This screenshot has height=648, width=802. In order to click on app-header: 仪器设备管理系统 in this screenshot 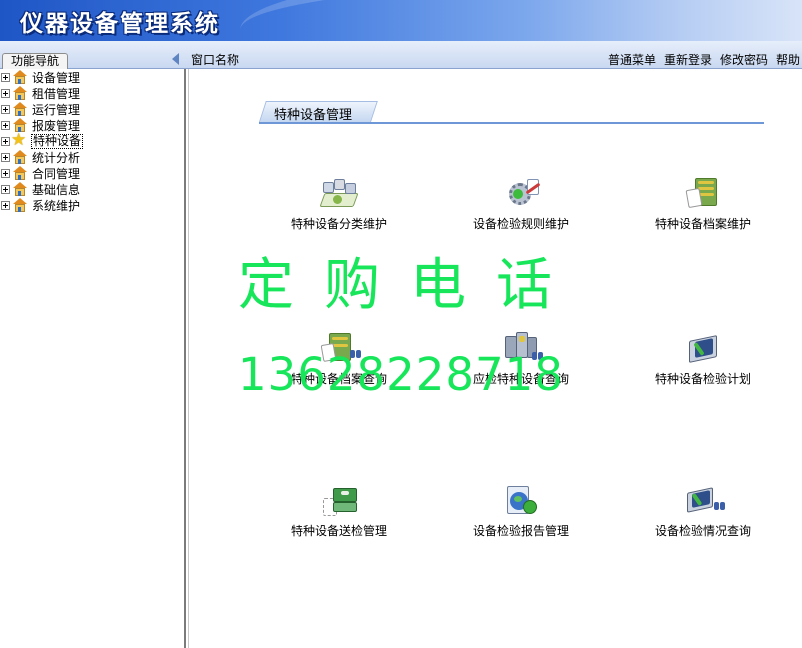, I will do `click(401, 20)`.